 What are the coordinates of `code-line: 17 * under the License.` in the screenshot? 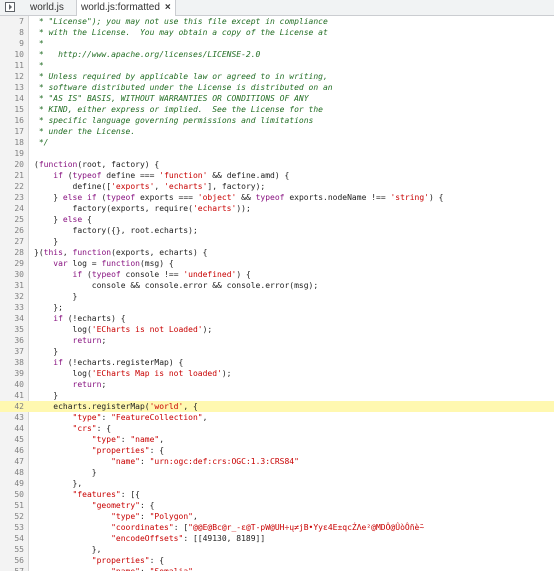 It's located at (277, 131).